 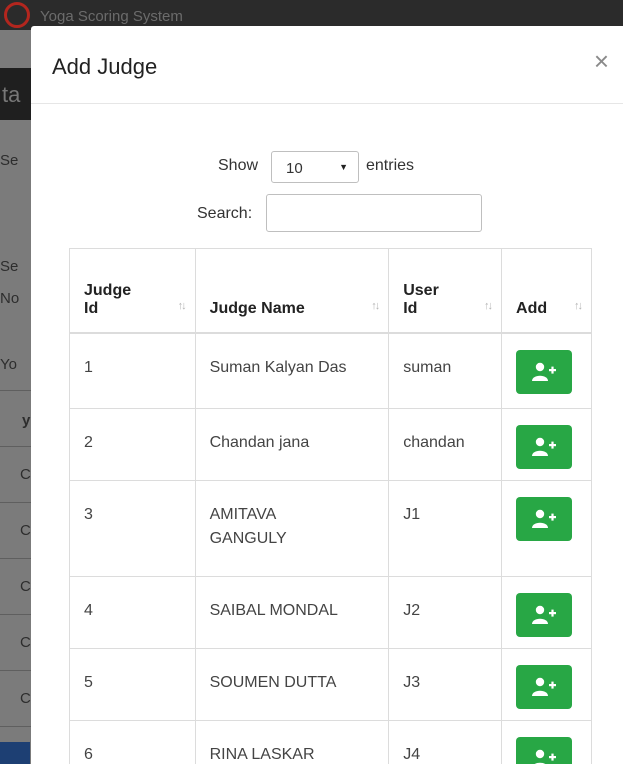 What do you see at coordinates (132, 528) in the screenshot?
I see `cell-judge-id: 3` at bounding box center [132, 528].